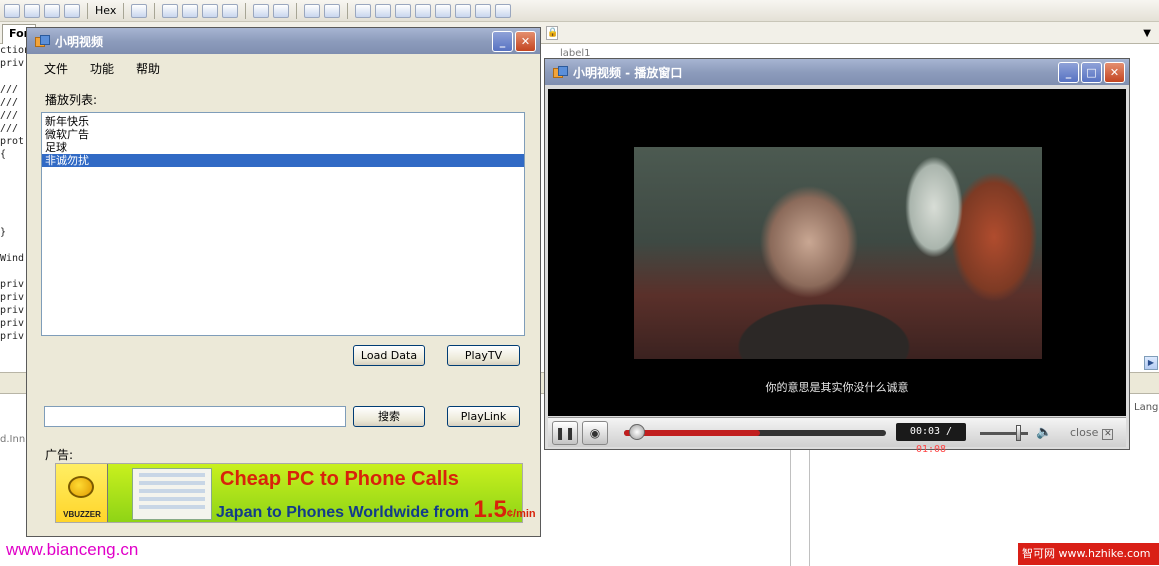  What do you see at coordinates (363, 10) in the screenshot?
I see `toolbar-bookmark-icon` at bounding box center [363, 10].